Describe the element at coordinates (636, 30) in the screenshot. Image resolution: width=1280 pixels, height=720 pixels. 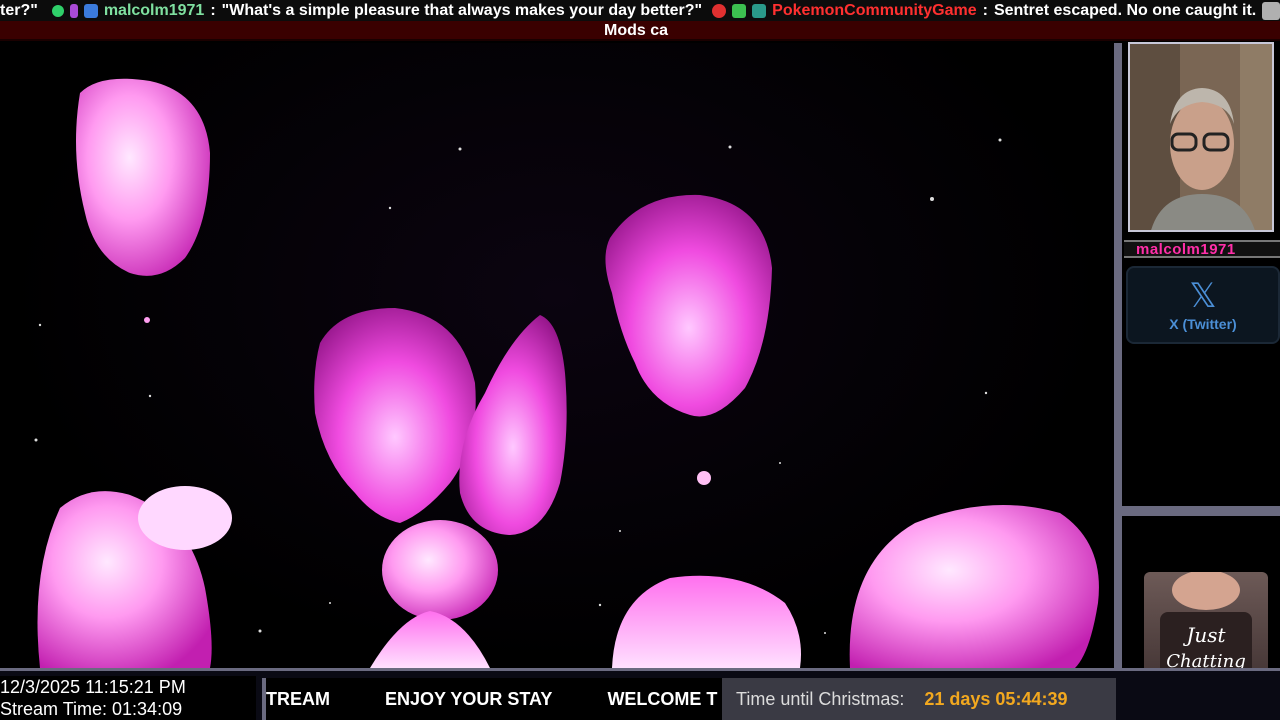
I see `mods-banner-text: Mods ca` at that location.